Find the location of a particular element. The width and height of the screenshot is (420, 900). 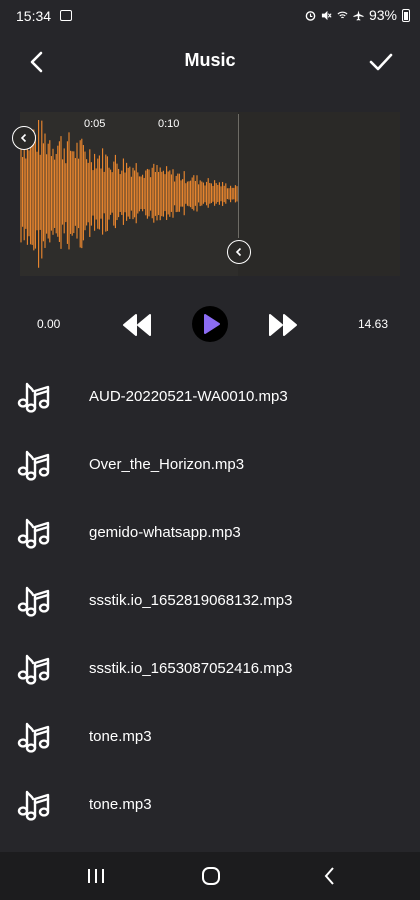

track-name: gemido-whatsapp.mp3 is located at coordinates (165, 532).